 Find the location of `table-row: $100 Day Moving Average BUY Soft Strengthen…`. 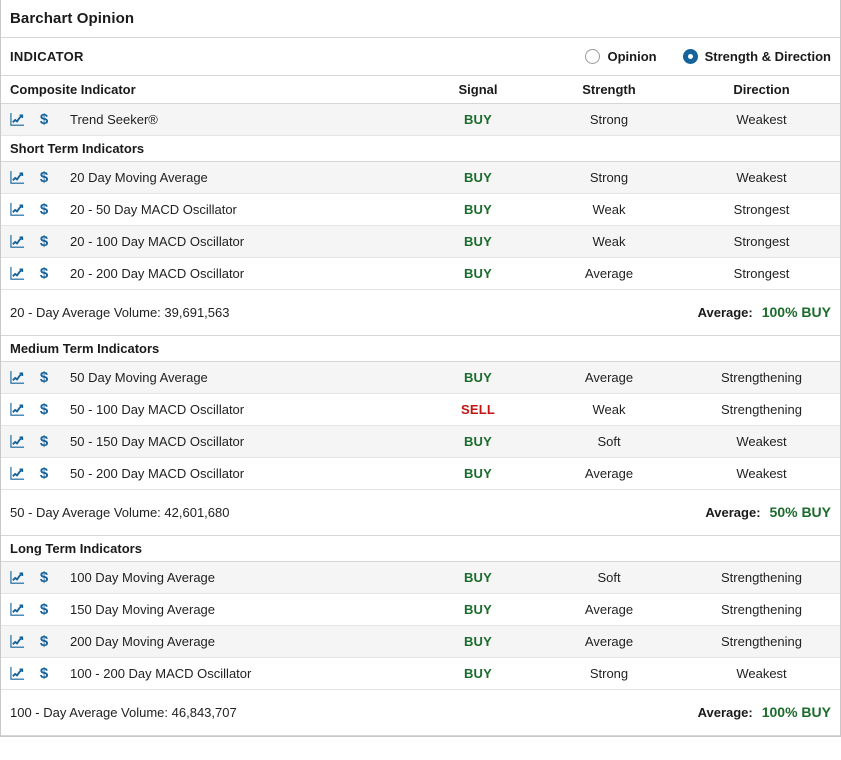

table-row: $100 Day Moving Average BUY Soft Strengthen… is located at coordinates (420, 577).